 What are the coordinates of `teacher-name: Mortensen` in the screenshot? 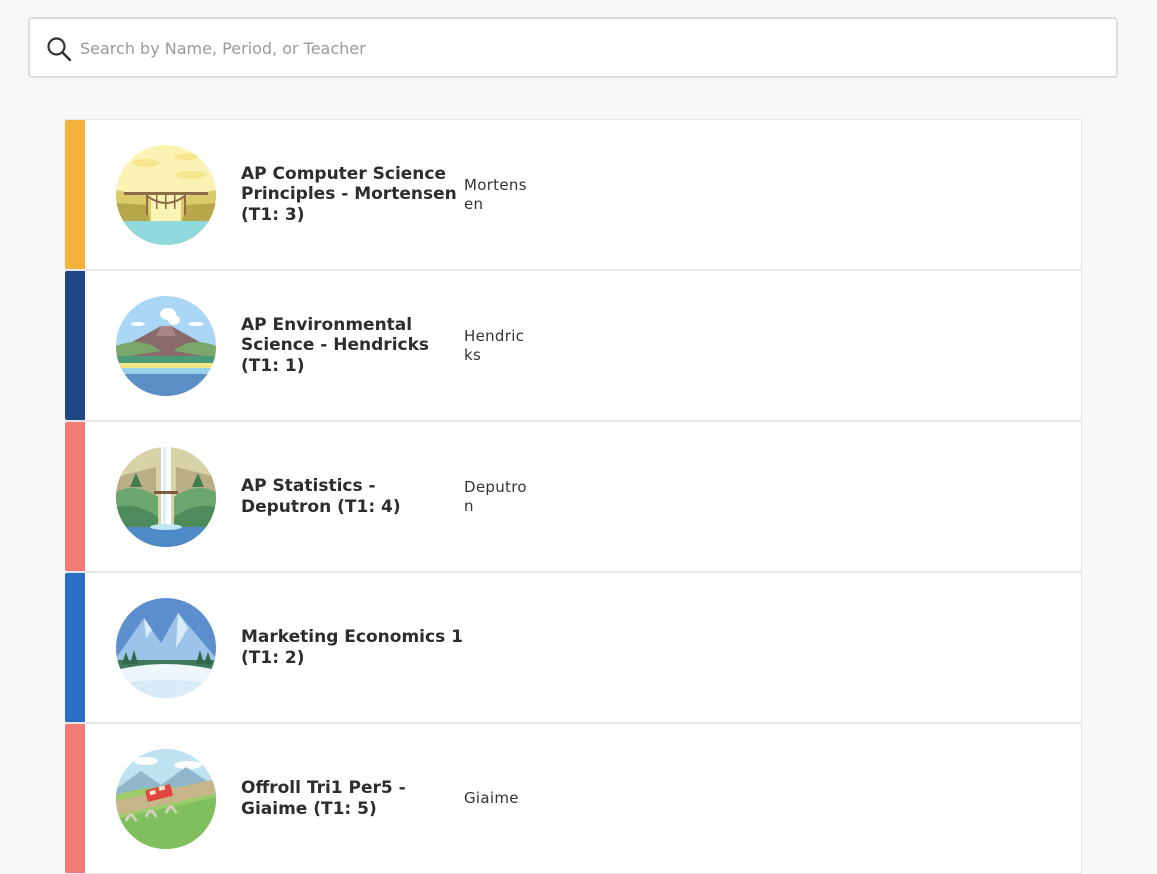 It's located at (495, 194).